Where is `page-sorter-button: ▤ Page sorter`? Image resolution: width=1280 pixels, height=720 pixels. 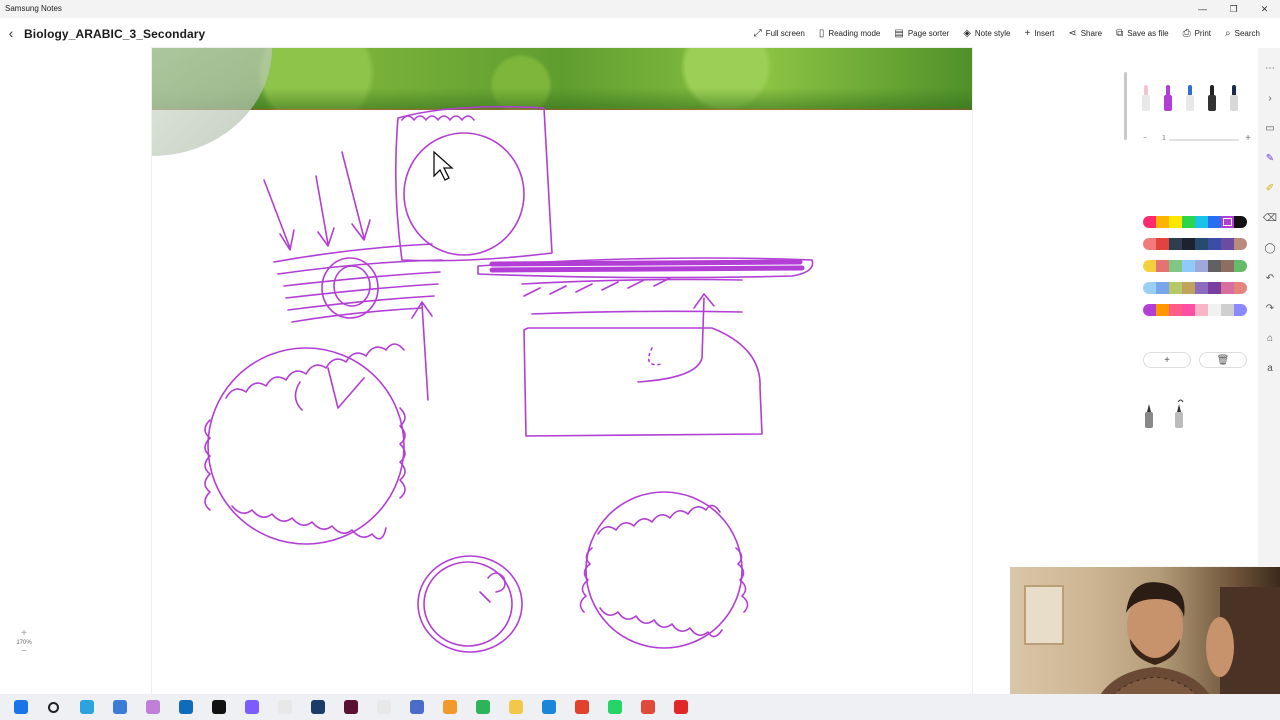 page-sorter-button: ▤ Page sorter is located at coordinates (921, 33).